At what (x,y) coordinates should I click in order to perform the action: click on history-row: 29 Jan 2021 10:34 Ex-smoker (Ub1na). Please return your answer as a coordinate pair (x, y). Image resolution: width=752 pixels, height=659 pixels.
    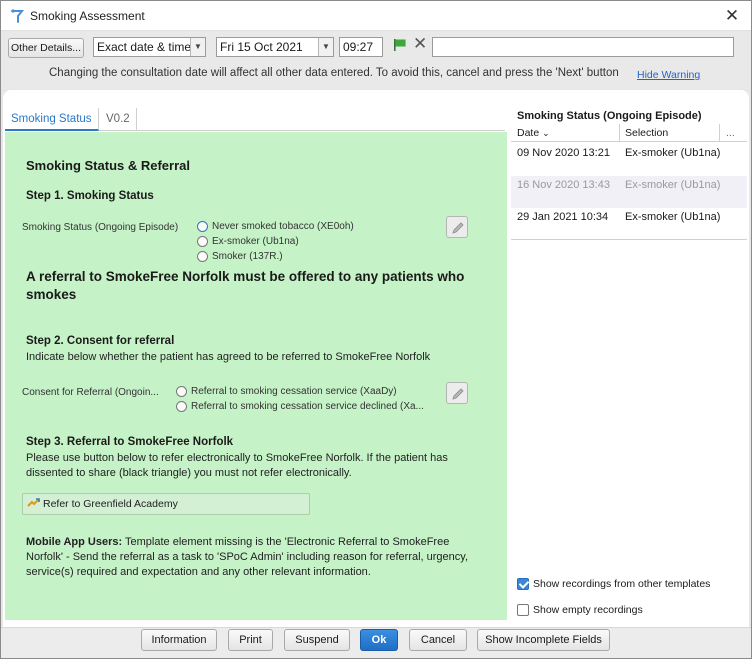
    Looking at the image, I should click on (629, 224).